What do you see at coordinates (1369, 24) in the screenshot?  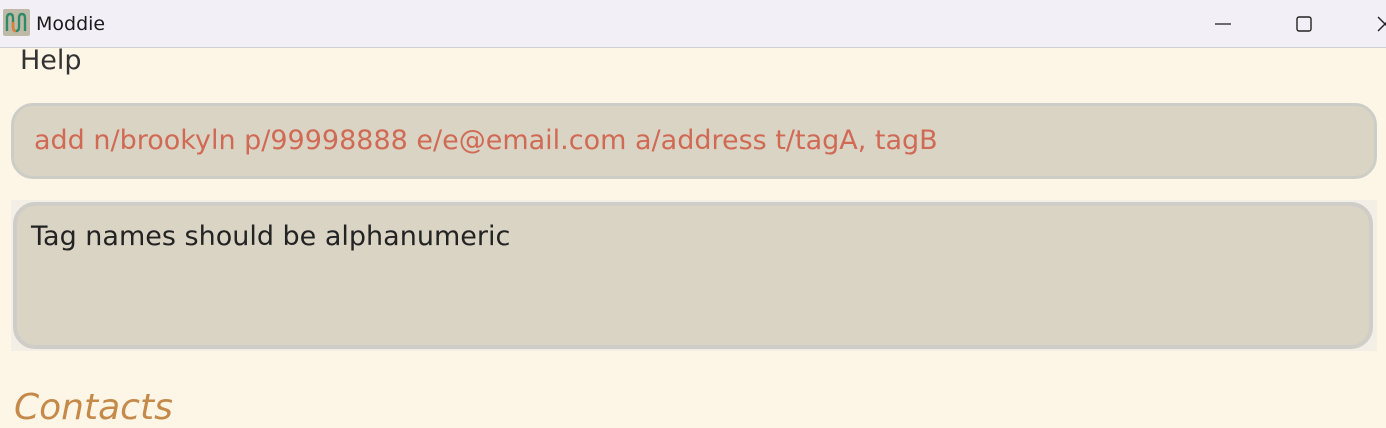 I see `close-button` at bounding box center [1369, 24].